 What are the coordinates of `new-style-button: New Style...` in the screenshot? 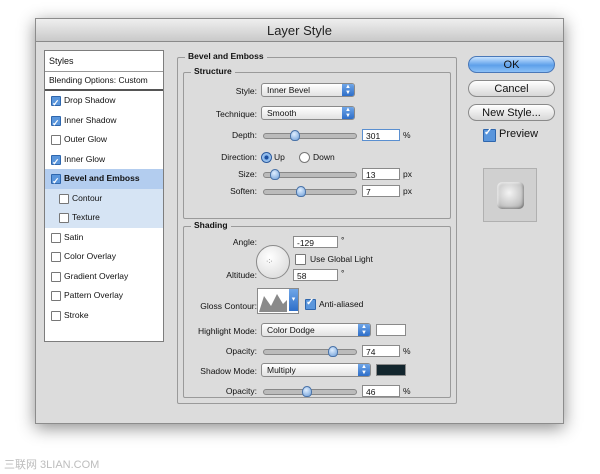 It's located at (511, 112).